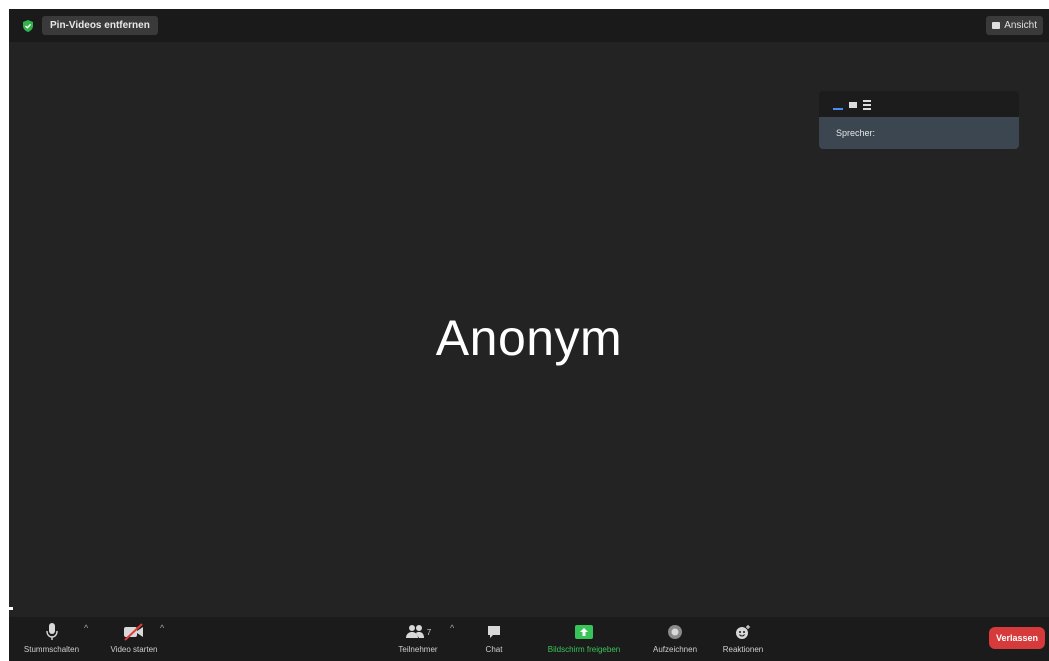  Describe the element at coordinates (494, 649) in the screenshot. I see `chat-label: Chat` at that location.